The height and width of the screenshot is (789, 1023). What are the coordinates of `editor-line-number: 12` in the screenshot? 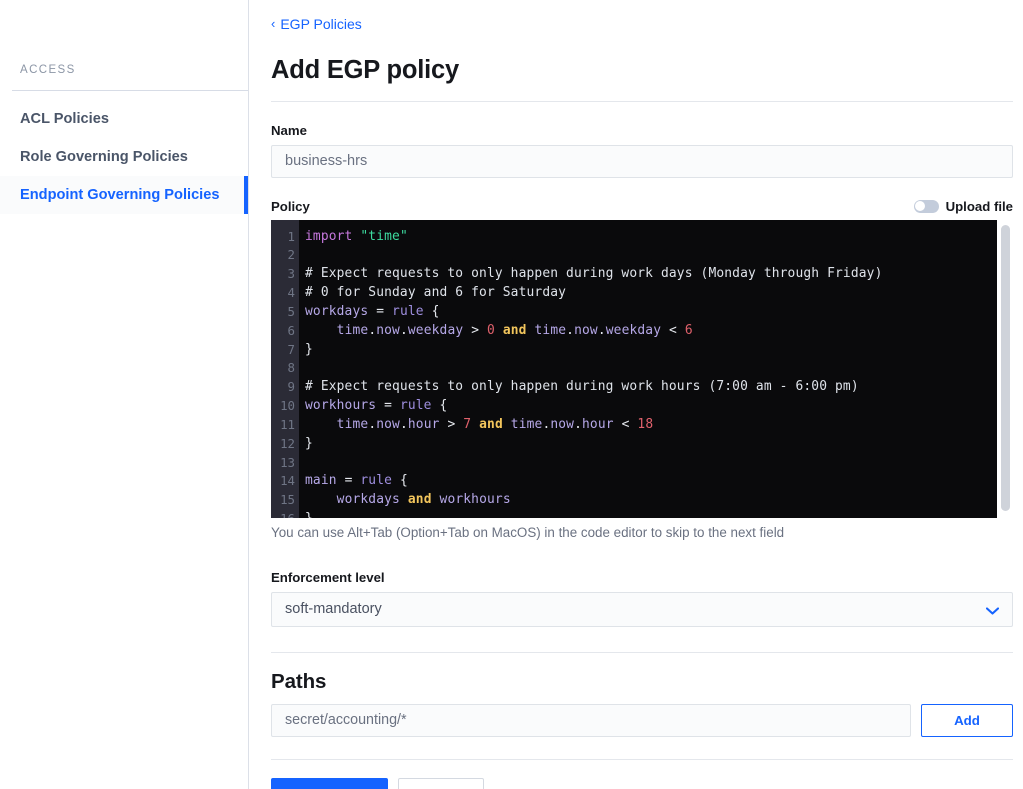 It's located at (287, 443).